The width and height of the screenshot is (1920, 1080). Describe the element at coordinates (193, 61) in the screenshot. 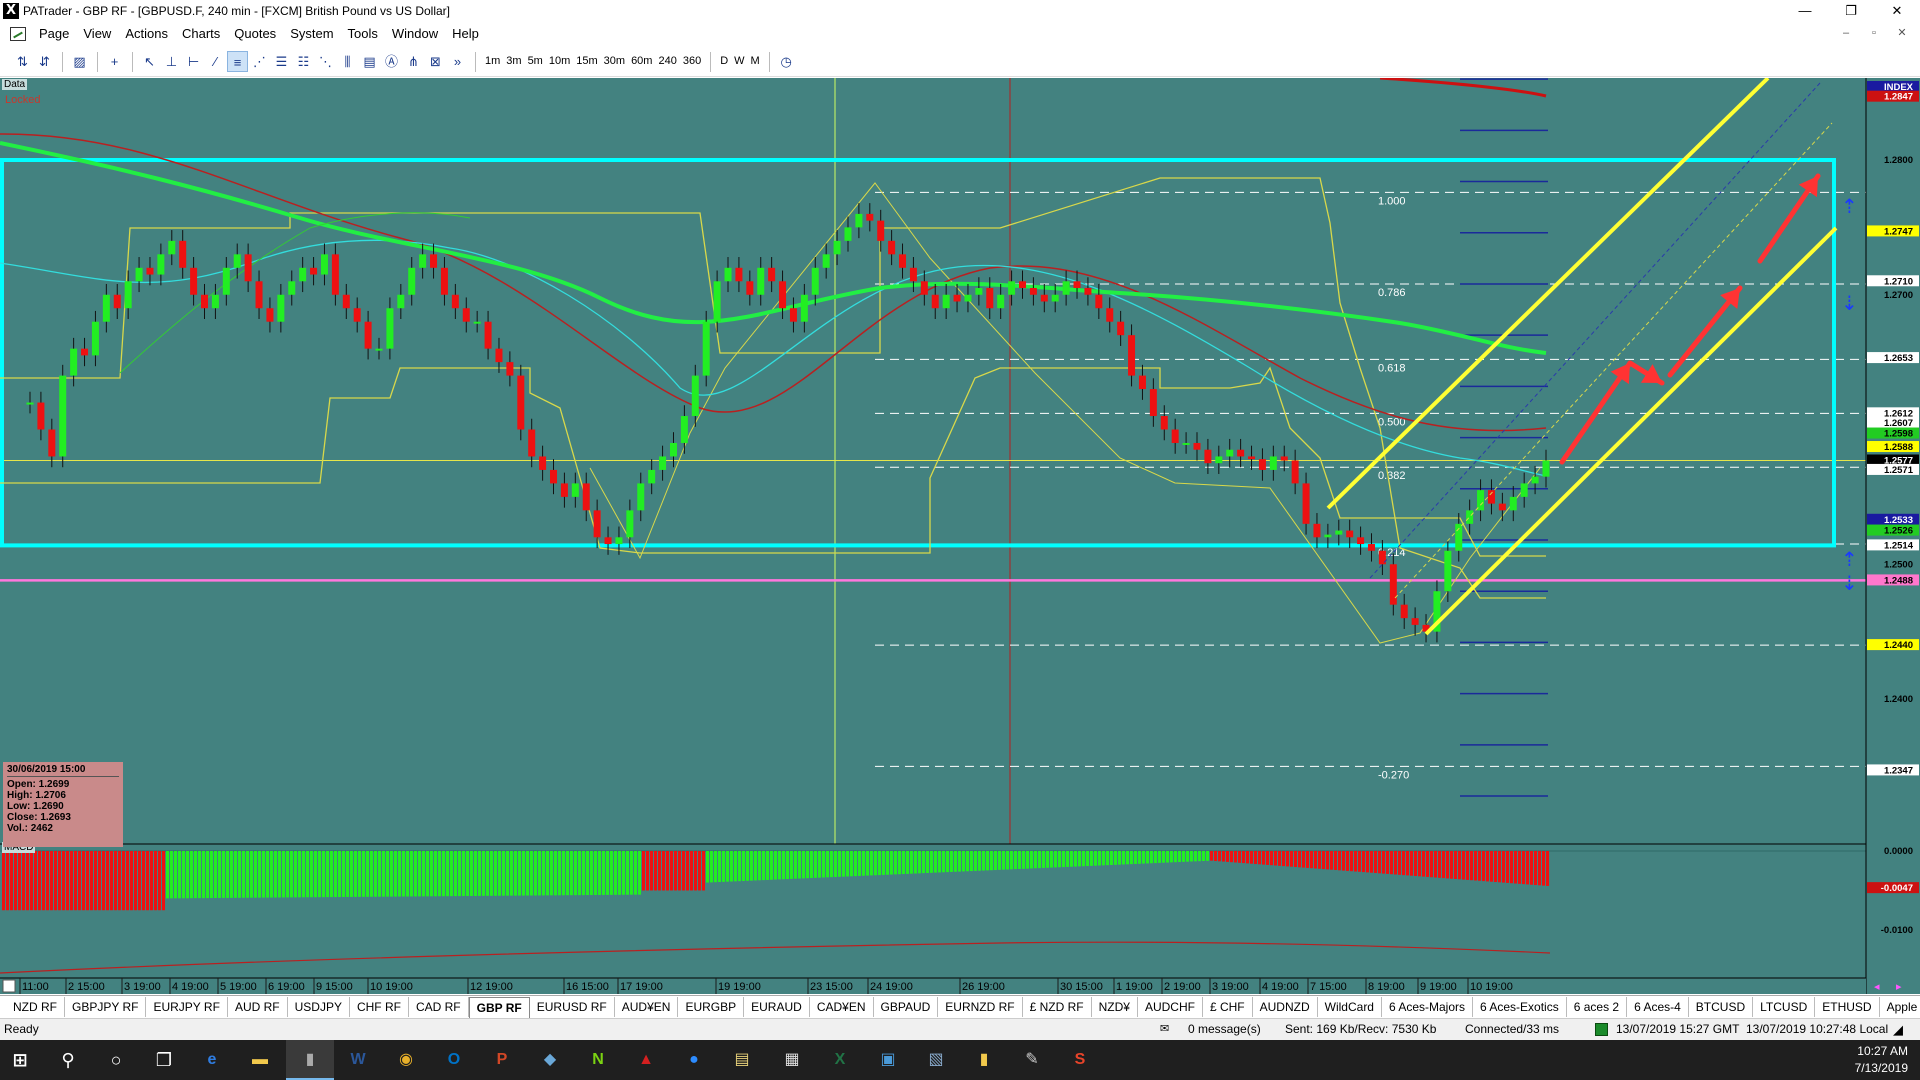

I see `vertical-line-icon: ⊢` at that location.